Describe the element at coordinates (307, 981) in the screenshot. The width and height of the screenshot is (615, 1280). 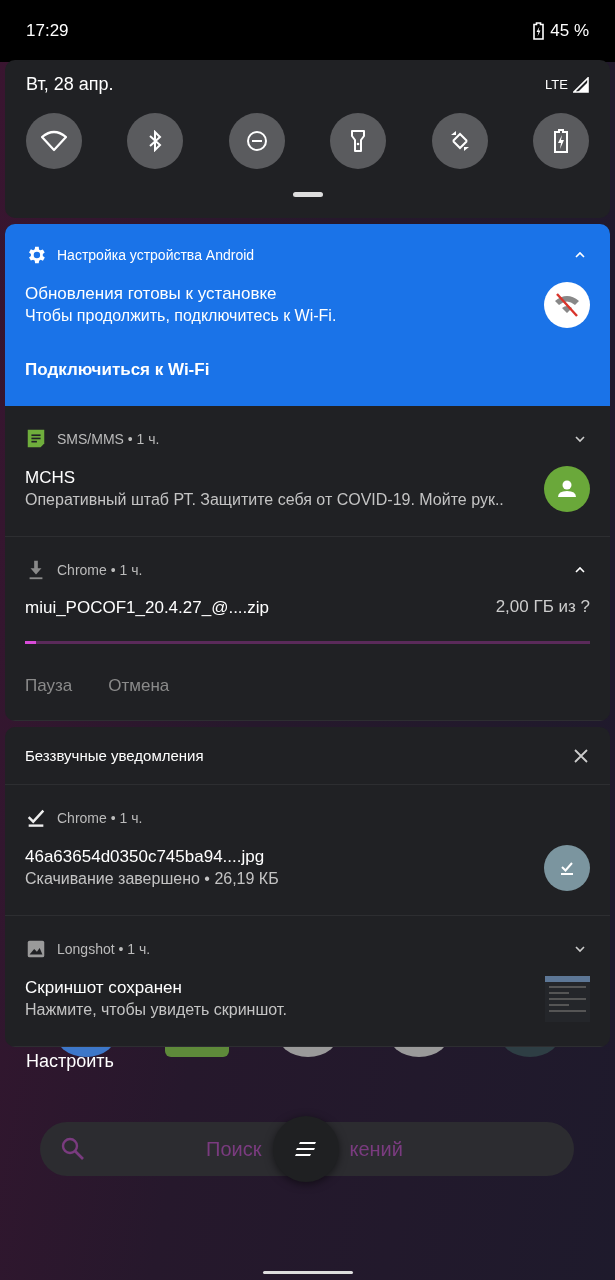
I see `notification-card: Longshot • 1 ч. Скриншот сохранен Нажмите, чтобы увидеть скриншот.` at that location.